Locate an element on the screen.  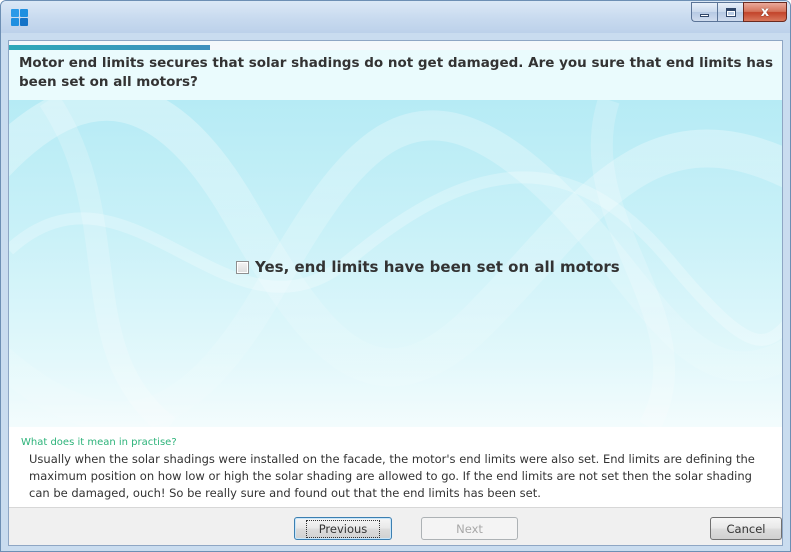
maximize-icon is located at coordinates (730, 12).